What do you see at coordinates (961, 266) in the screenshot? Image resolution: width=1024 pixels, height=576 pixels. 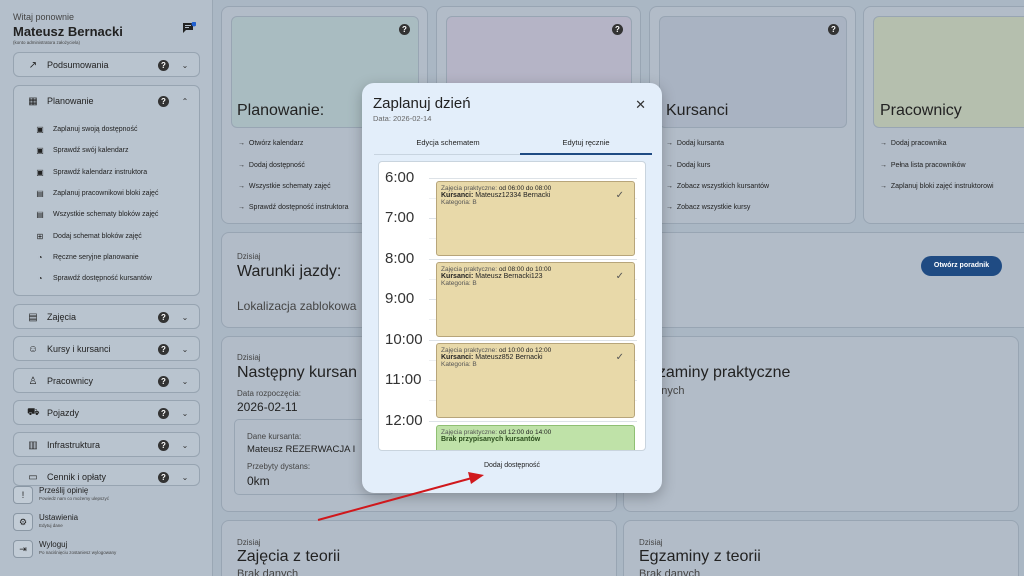 I see `open-guide-button: Otwórz poradnik` at bounding box center [961, 266].